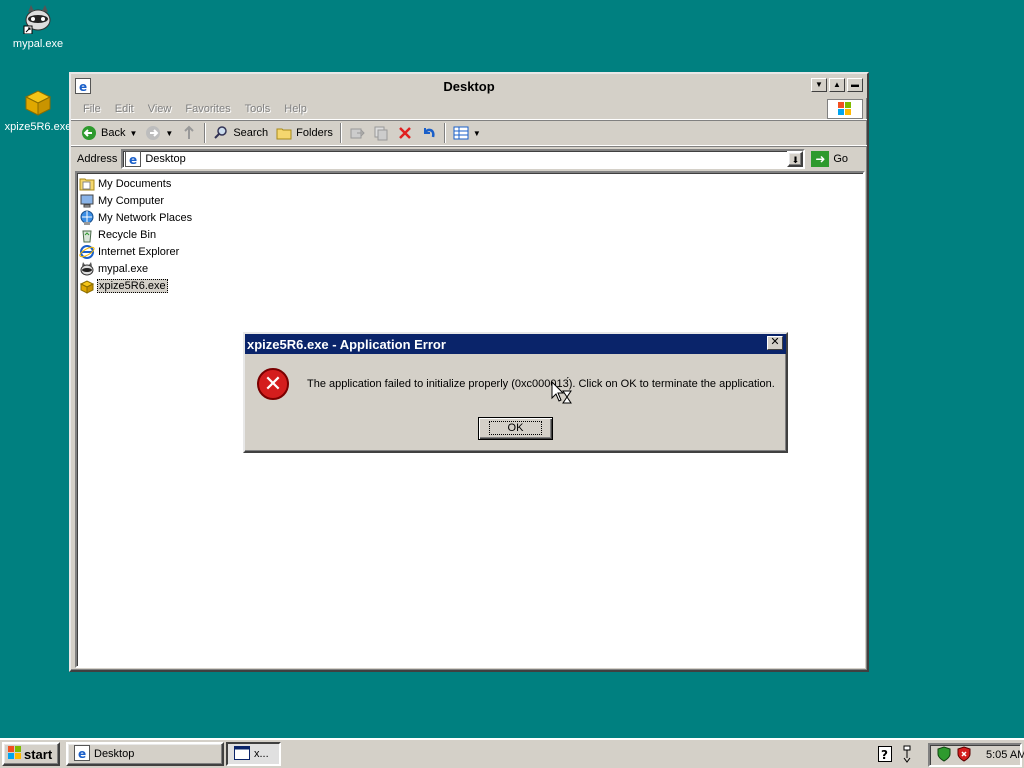 Image resolution: width=1024 pixels, height=768 pixels. I want to click on forward-button: ▼, so click(159, 133).